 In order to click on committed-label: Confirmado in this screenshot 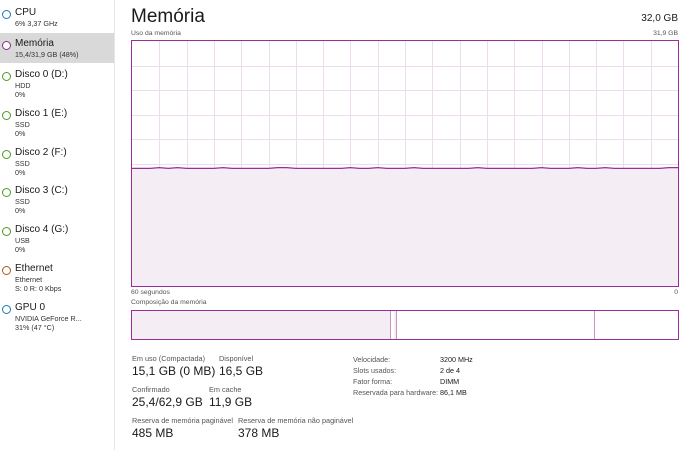, I will do `click(151, 389)`.